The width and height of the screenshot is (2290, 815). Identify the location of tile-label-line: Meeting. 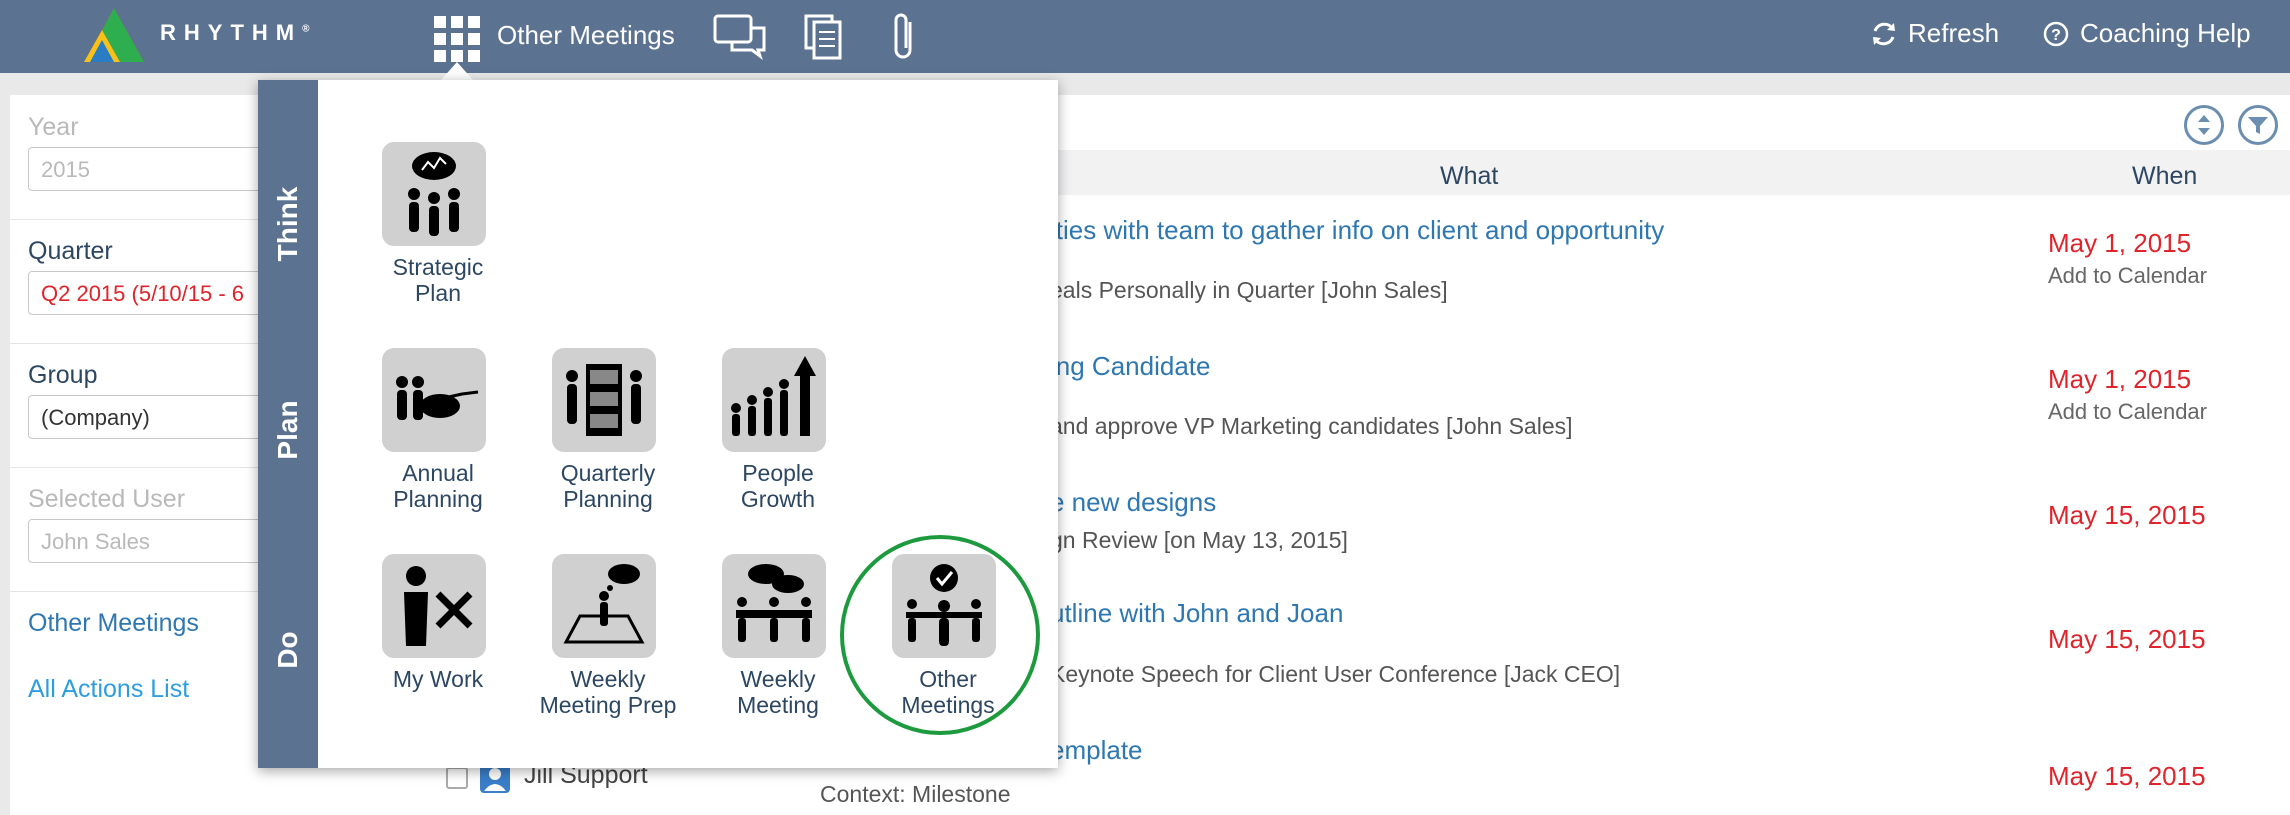
(778, 705).